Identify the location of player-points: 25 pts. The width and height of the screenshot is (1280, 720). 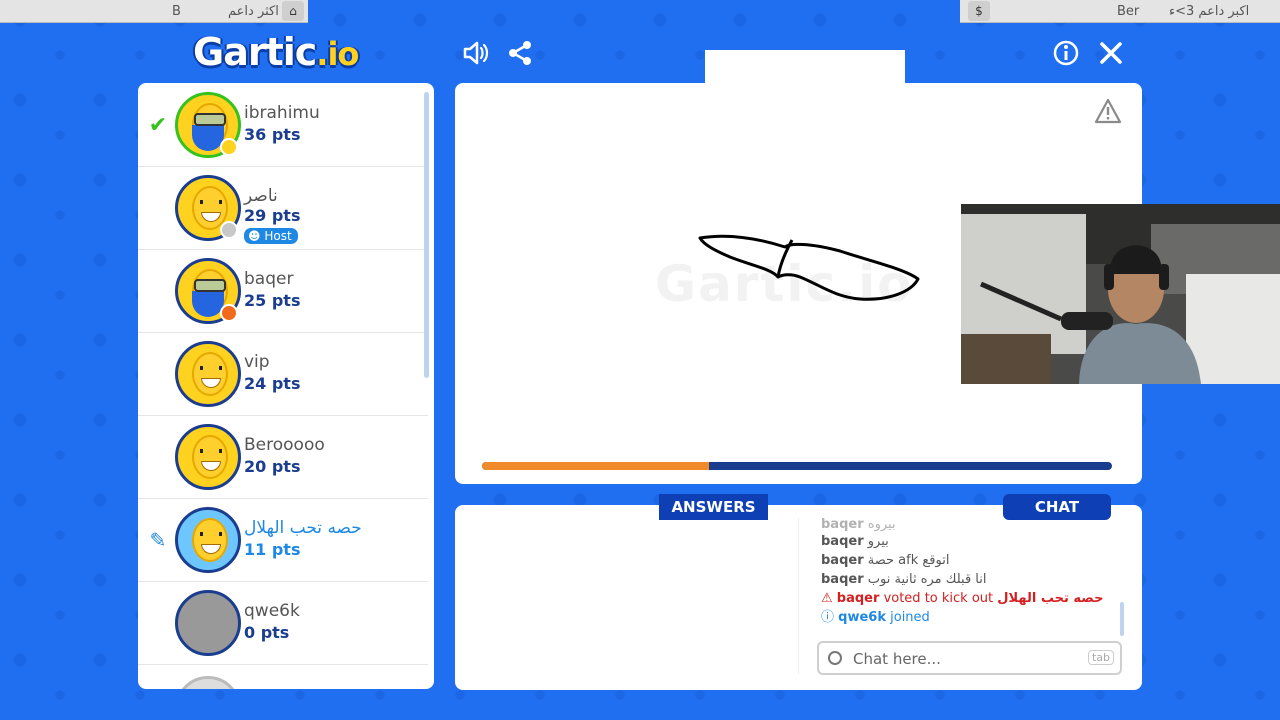
(272, 300).